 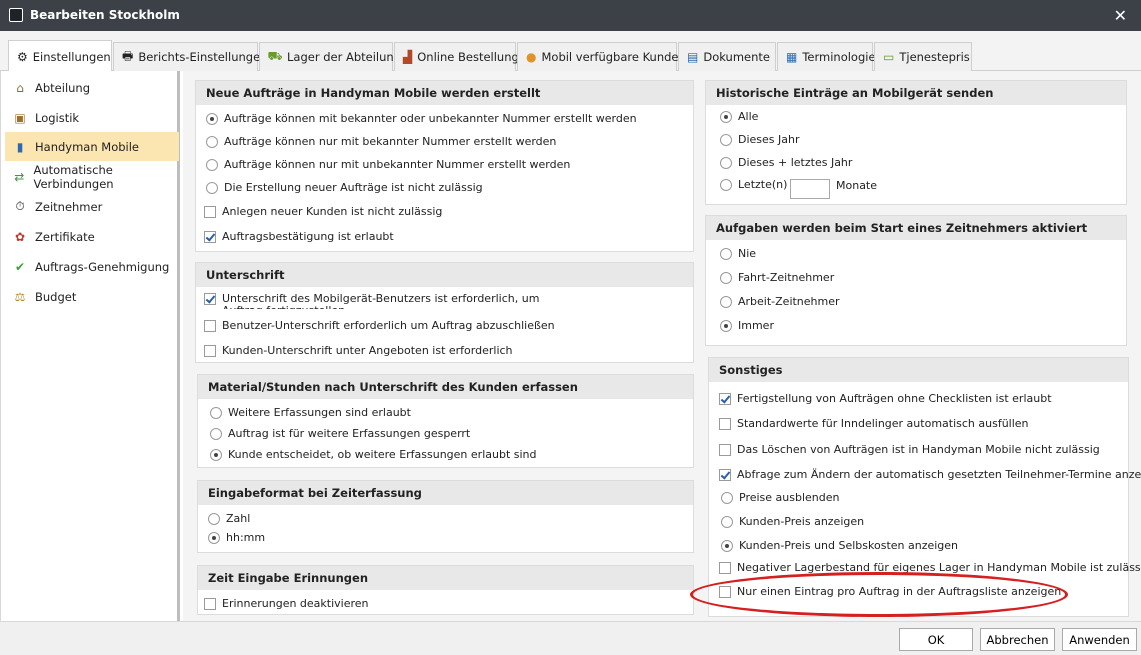 What do you see at coordinates (792, 522) in the screenshot?
I see `option-row: Kunden-Preis anzeigen` at bounding box center [792, 522].